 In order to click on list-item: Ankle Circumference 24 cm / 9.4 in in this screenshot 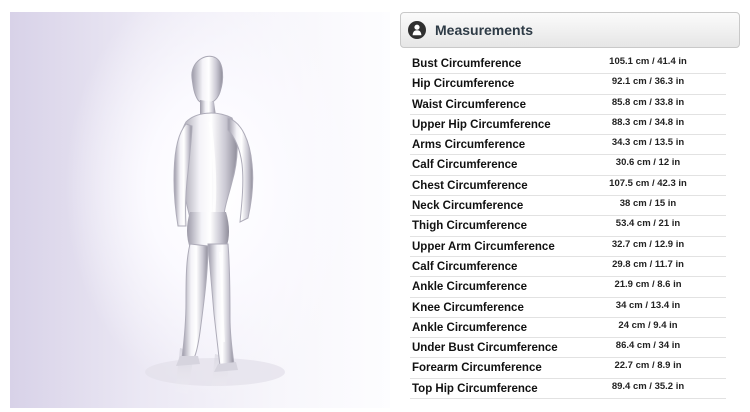, I will do `click(568, 328)`.